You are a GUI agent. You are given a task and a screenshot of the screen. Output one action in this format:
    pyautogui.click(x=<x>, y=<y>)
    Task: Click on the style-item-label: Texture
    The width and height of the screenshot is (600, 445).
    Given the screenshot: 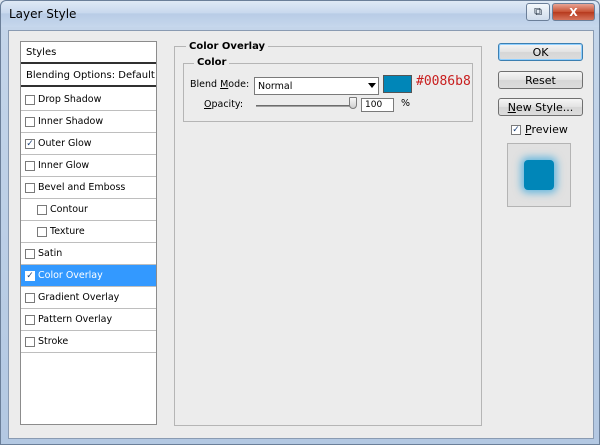 What is the action you would take?
    pyautogui.click(x=67, y=231)
    